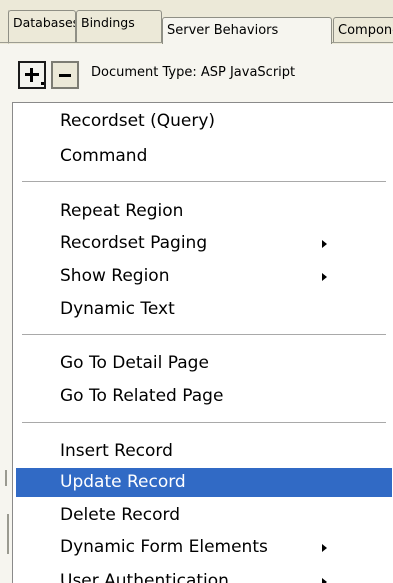 This screenshot has height=583, width=393. I want to click on menu-item-label: Go To Related Page, so click(142, 396).